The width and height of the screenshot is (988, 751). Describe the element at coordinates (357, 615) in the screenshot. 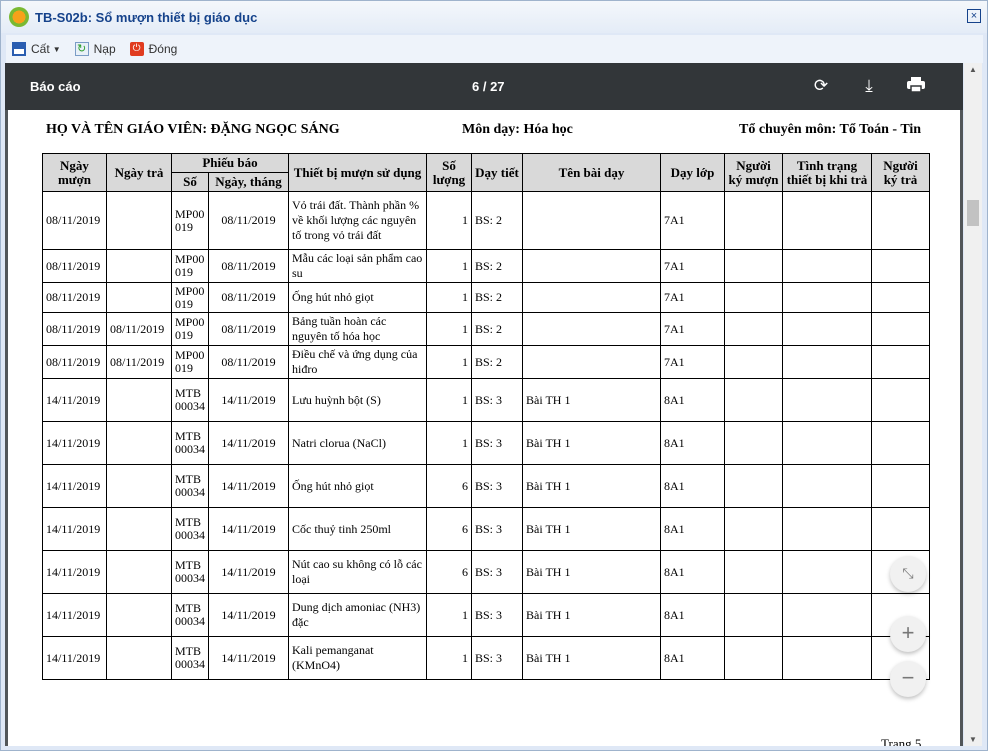

I see `cell-thiet-bi: Dung dịch amoniac (NH3) đặc` at that location.